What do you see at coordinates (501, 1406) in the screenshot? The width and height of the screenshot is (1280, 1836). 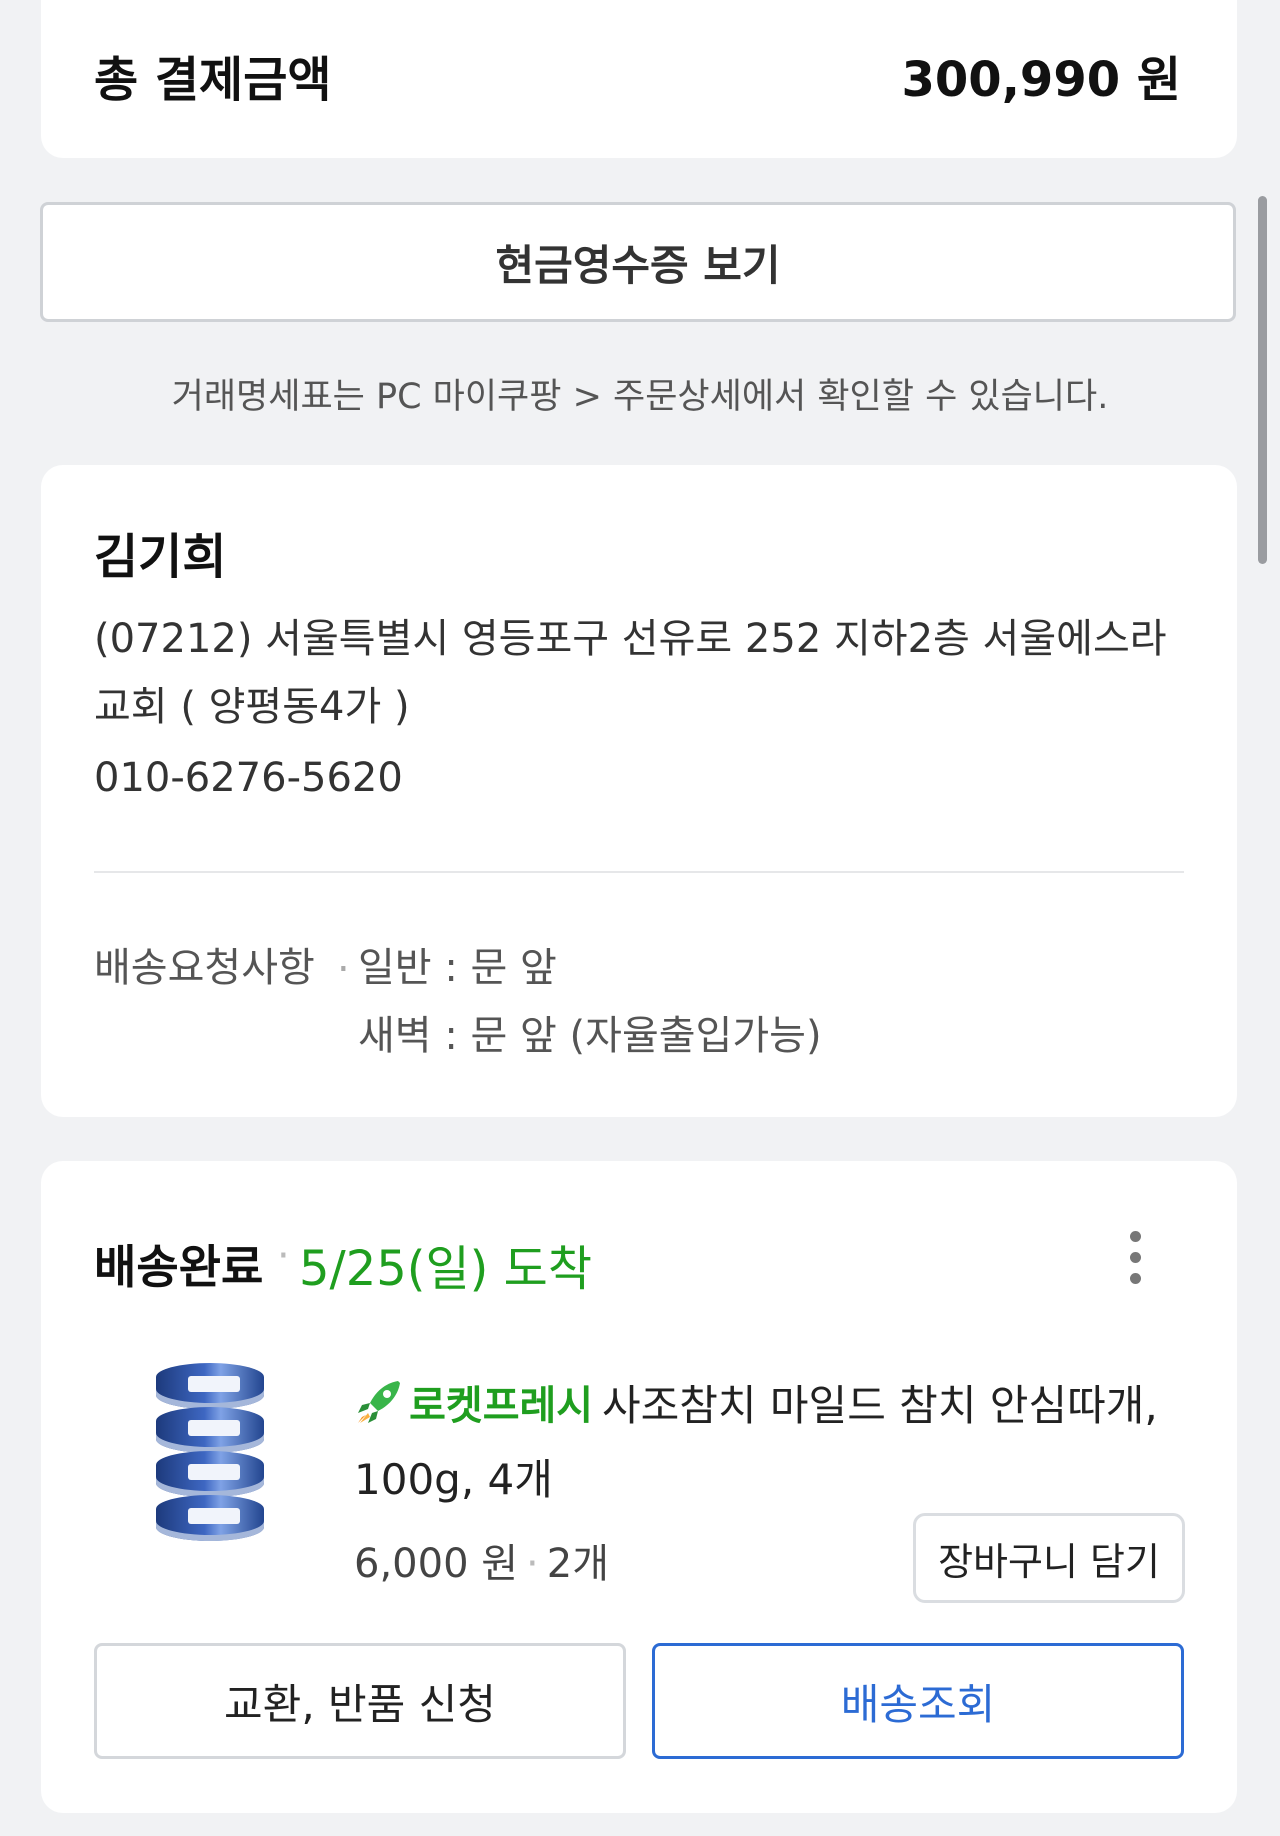 I see `rocket-fresh-label: 로켓프레시` at bounding box center [501, 1406].